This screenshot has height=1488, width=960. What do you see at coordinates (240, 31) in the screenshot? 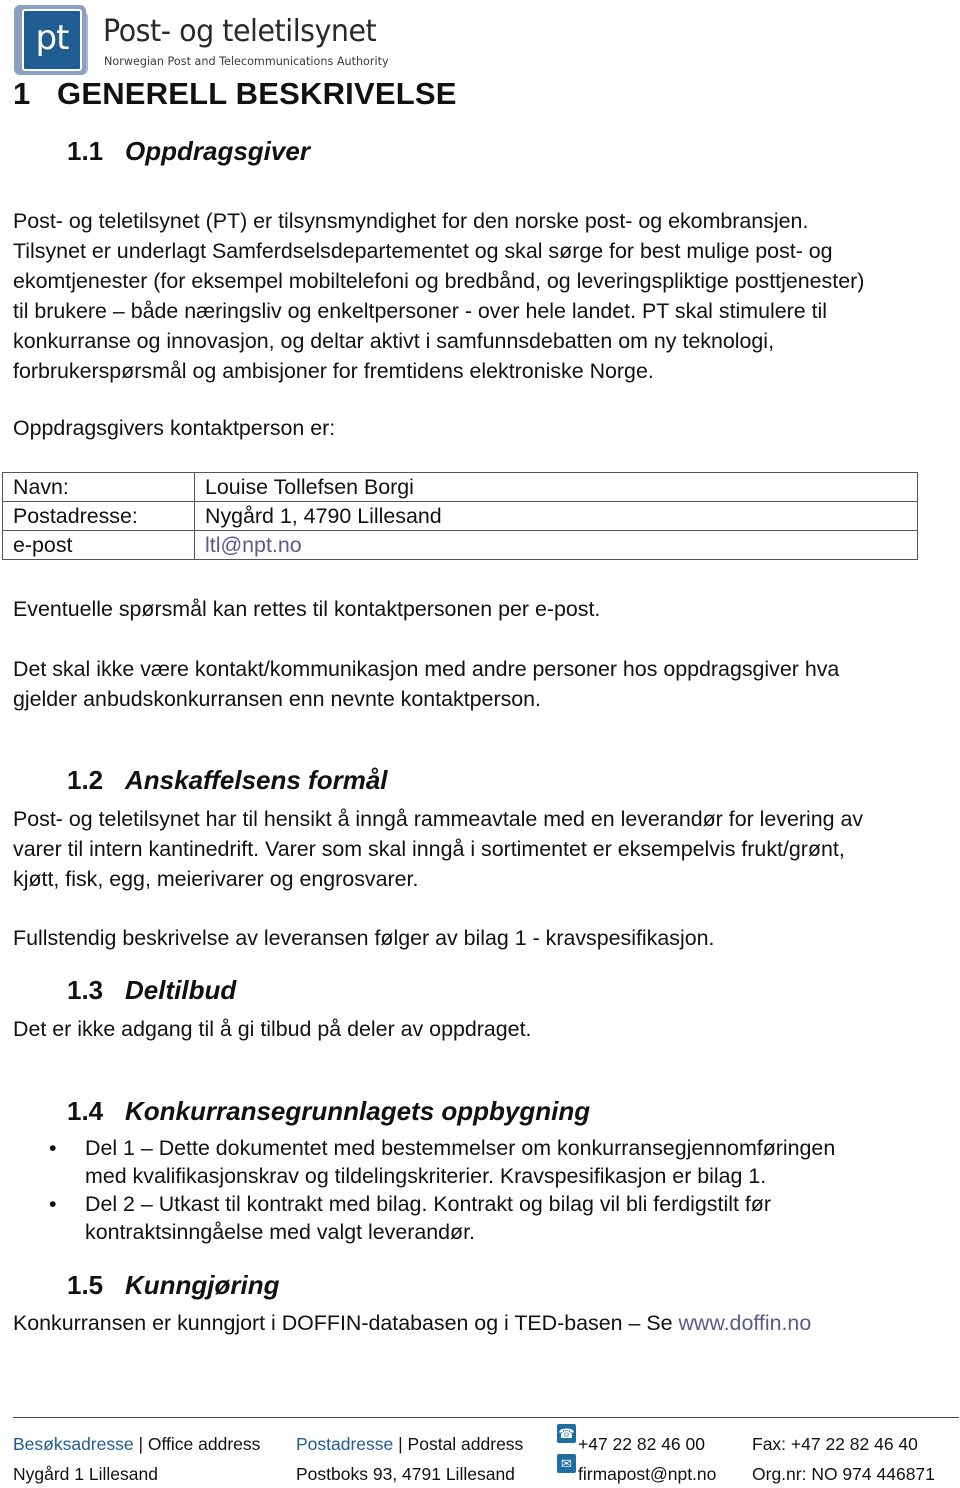
I see `logo-title: Post- og teletilsynet` at bounding box center [240, 31].